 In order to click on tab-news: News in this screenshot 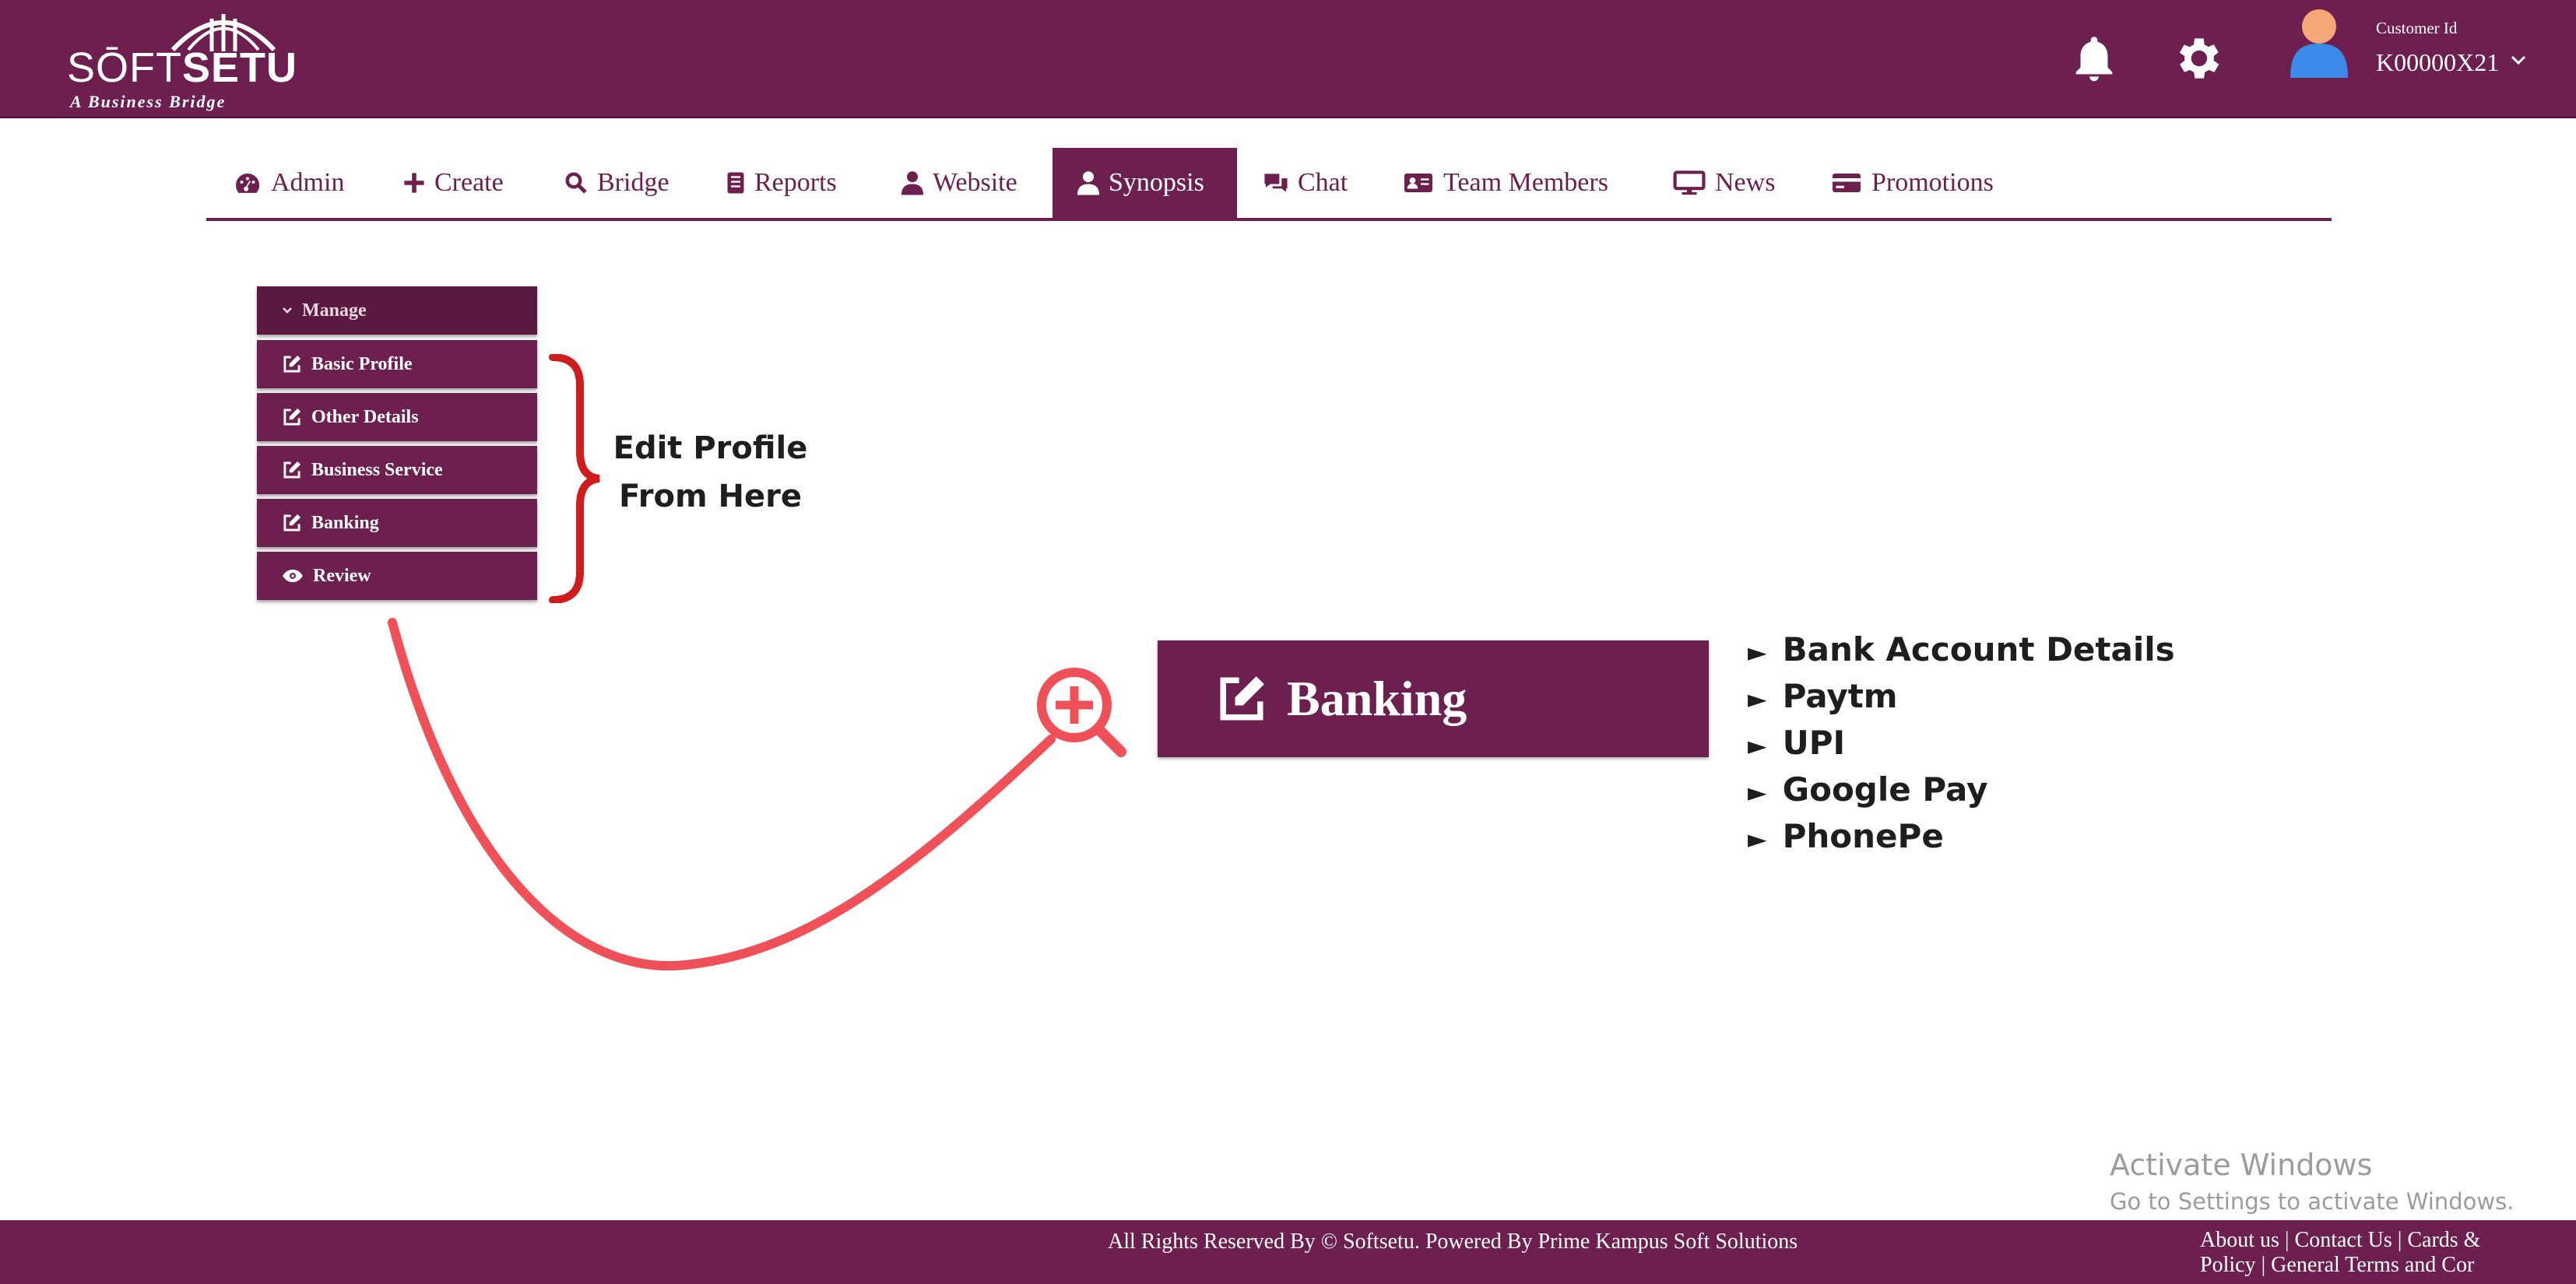, I will do `click(1724, 183)`.